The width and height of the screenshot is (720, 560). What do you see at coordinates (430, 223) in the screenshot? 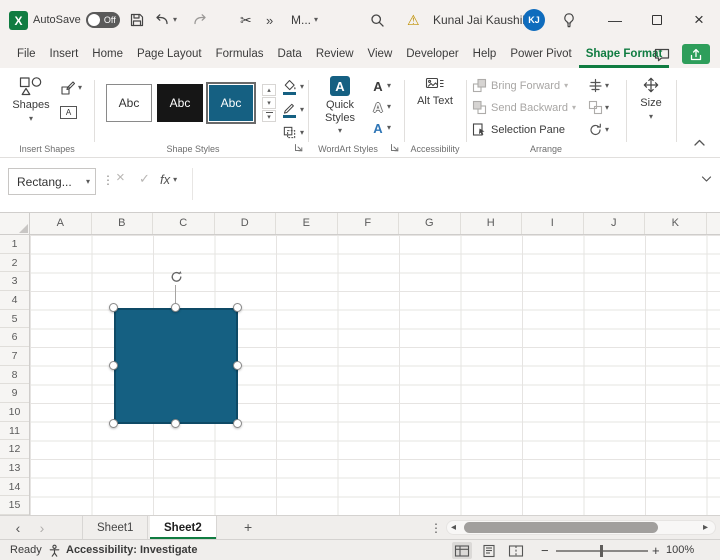
I see `column-header-g: G` at bounding box center [430, 223].